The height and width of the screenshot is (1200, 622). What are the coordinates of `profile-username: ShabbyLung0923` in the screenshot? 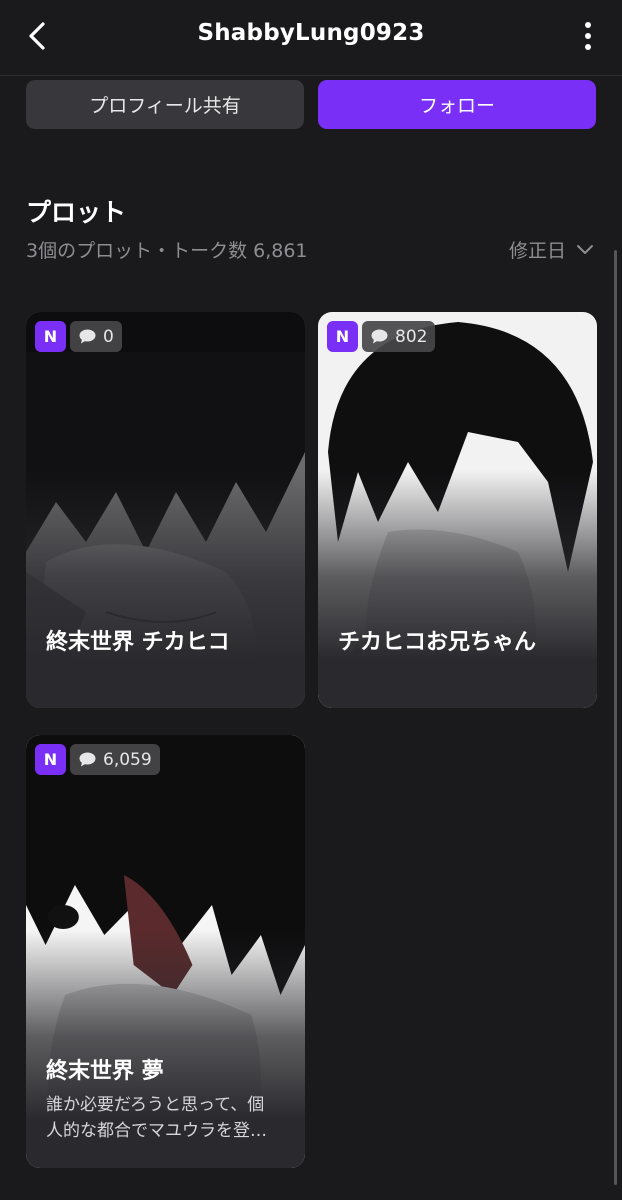 It's located at (311, 33).